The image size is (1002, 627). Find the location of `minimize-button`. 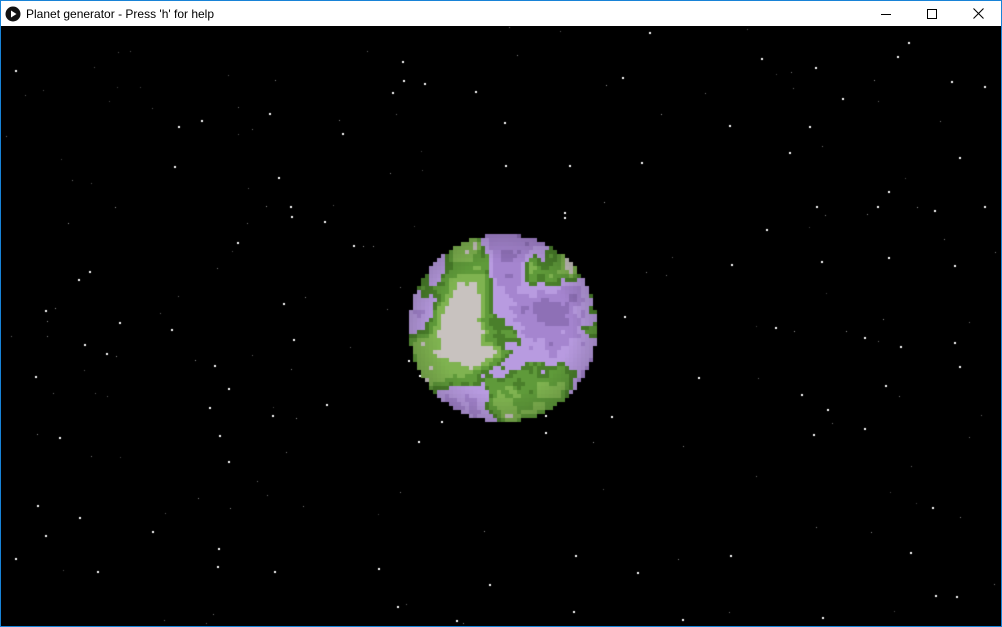

minimize-button is located at coordinates (886, 13).